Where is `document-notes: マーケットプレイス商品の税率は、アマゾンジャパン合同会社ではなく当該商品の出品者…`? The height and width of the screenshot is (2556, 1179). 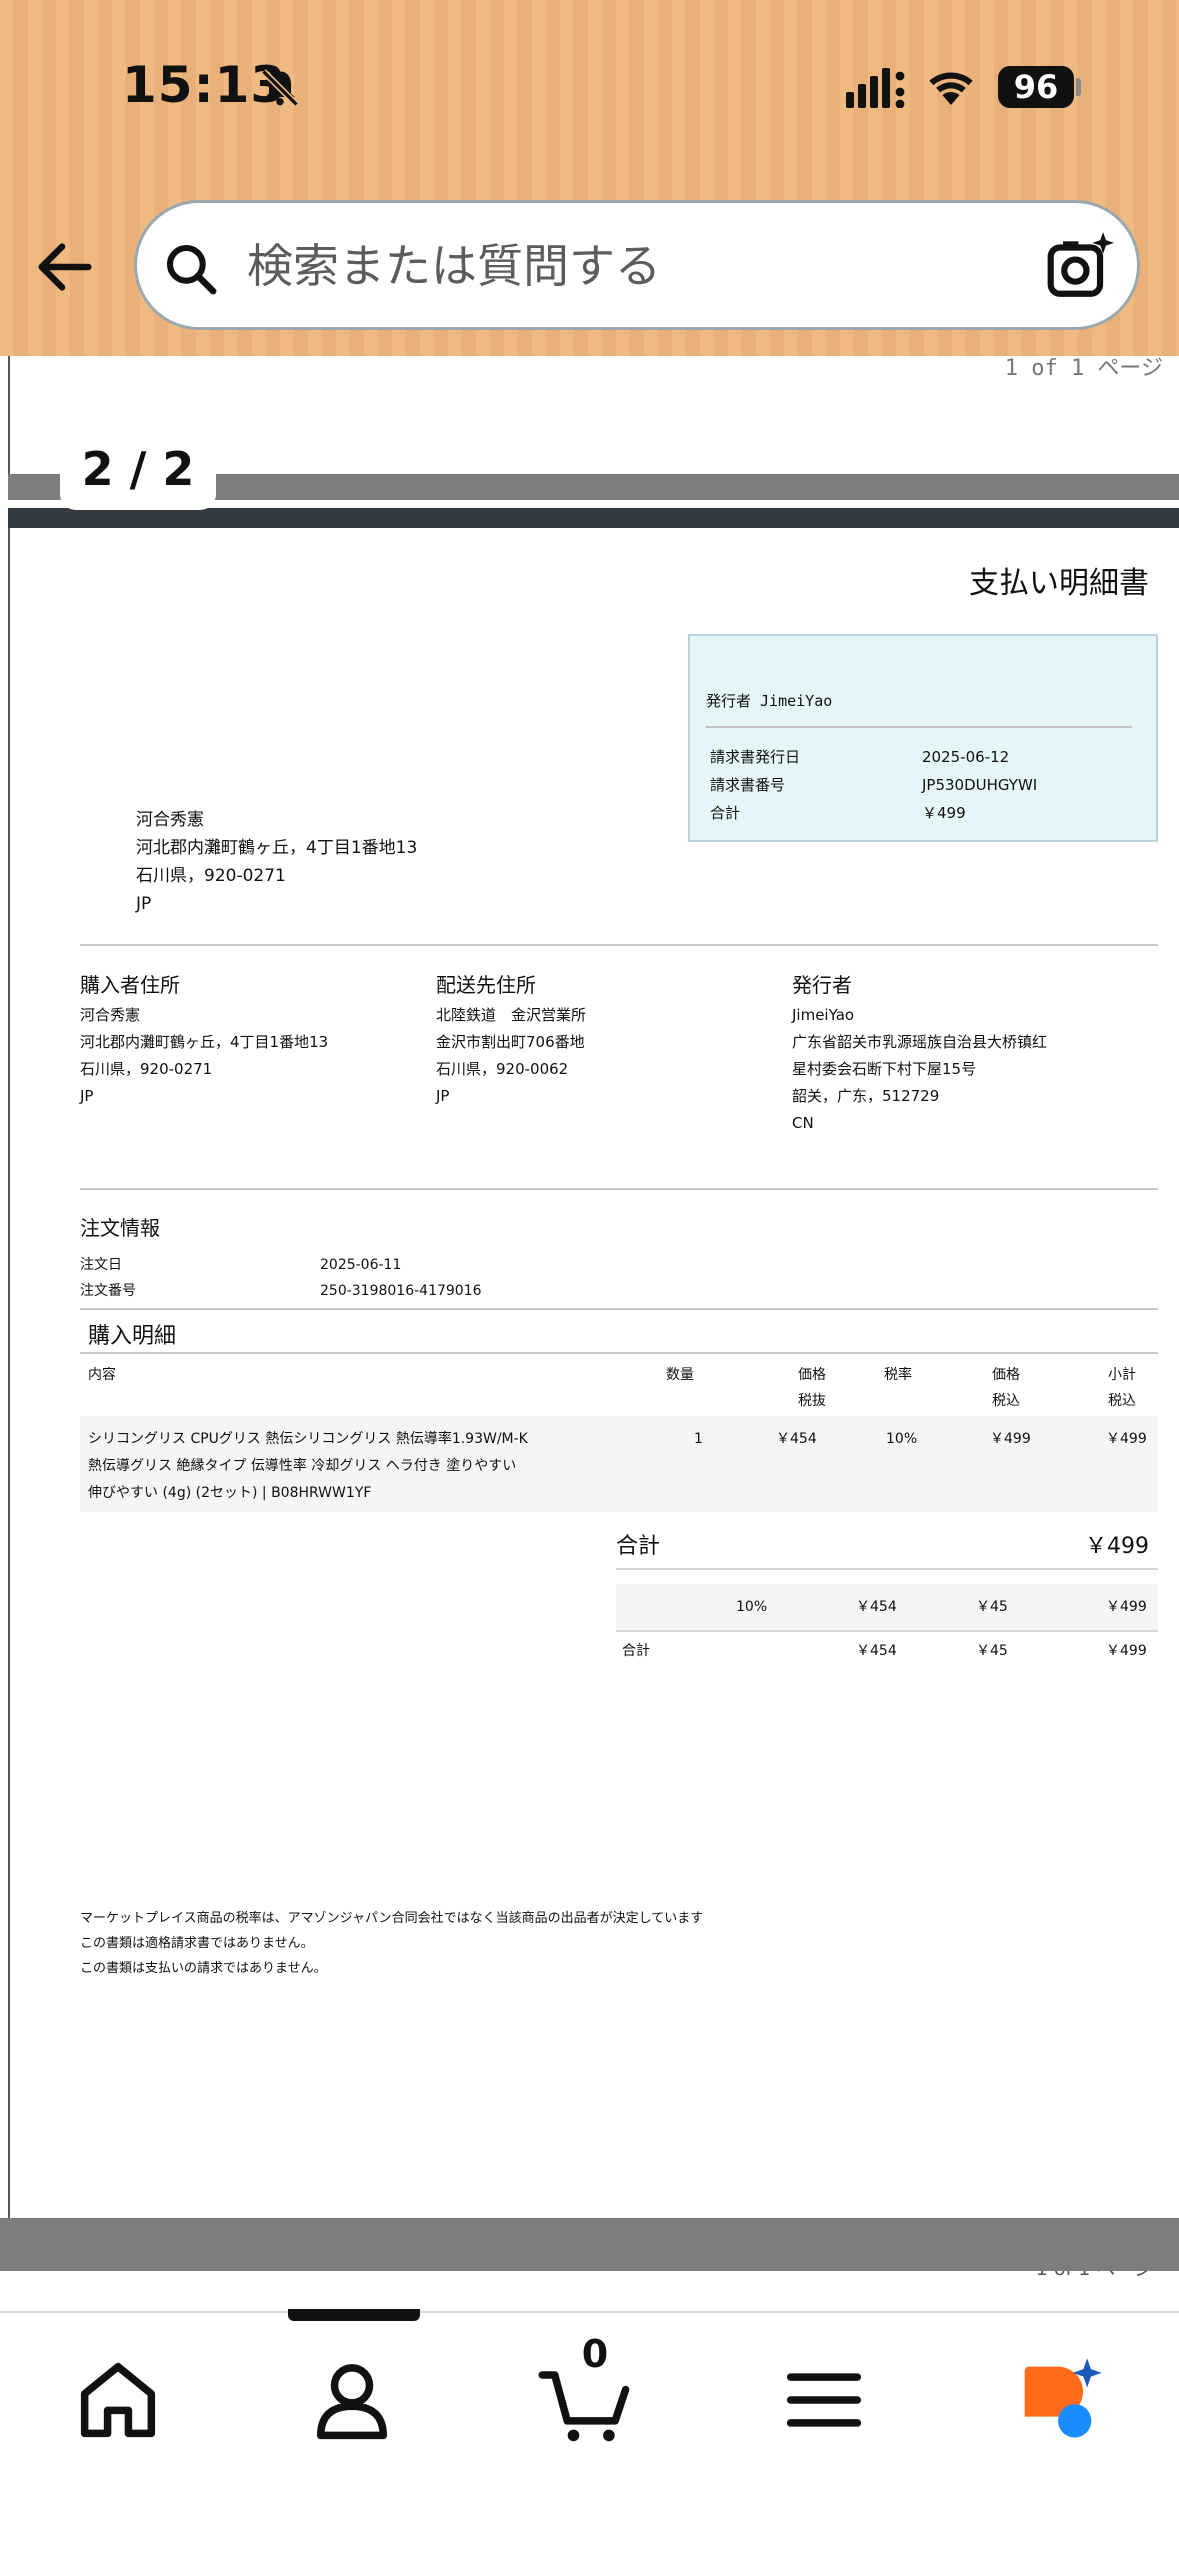
document-notes: マーケットプレイス商品の税率は、アマゾンジャパン合同会社ではなく当該商品の出品者… is located at coordinates (392, 1943).